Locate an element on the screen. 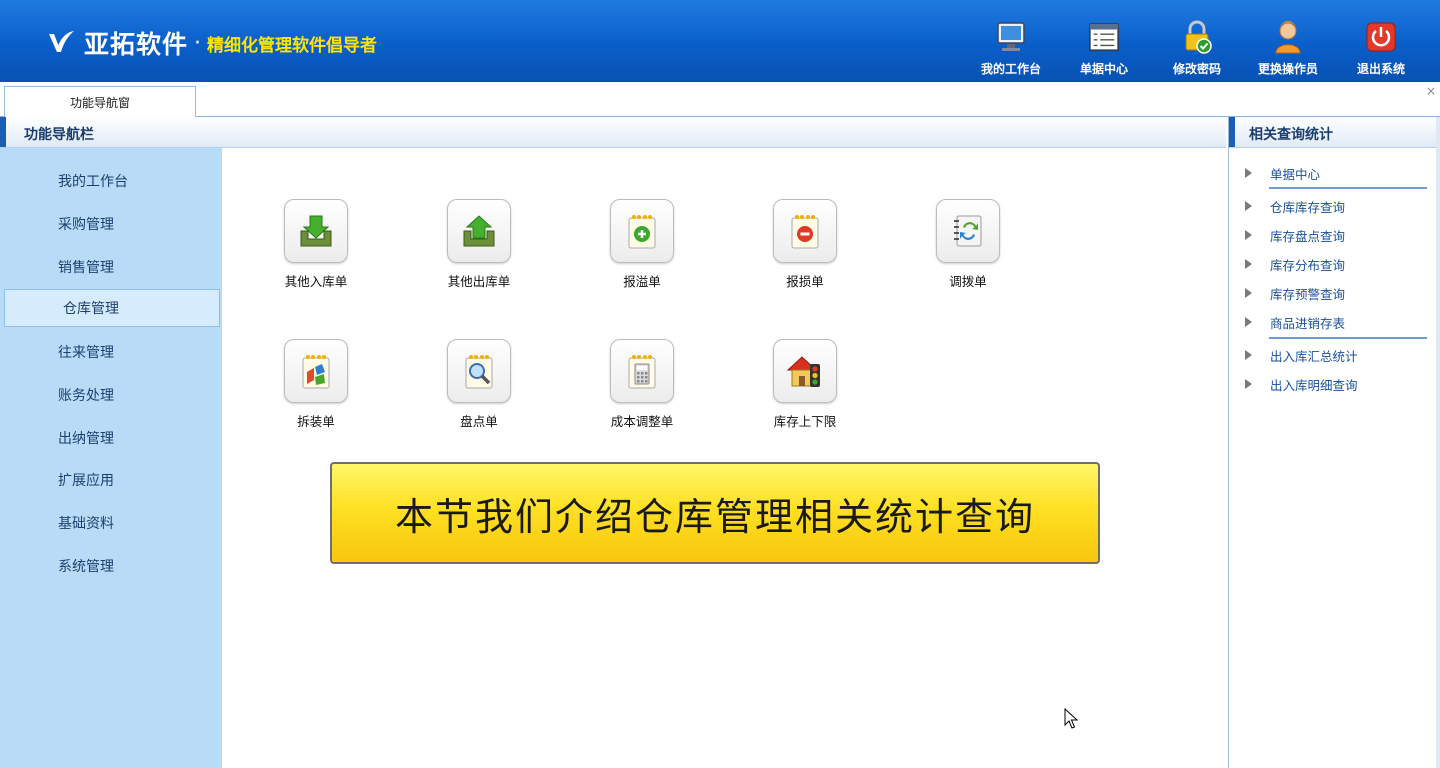 This screenshot has width=1440, height=768. user-icon is located at coordinates (1288, 37).